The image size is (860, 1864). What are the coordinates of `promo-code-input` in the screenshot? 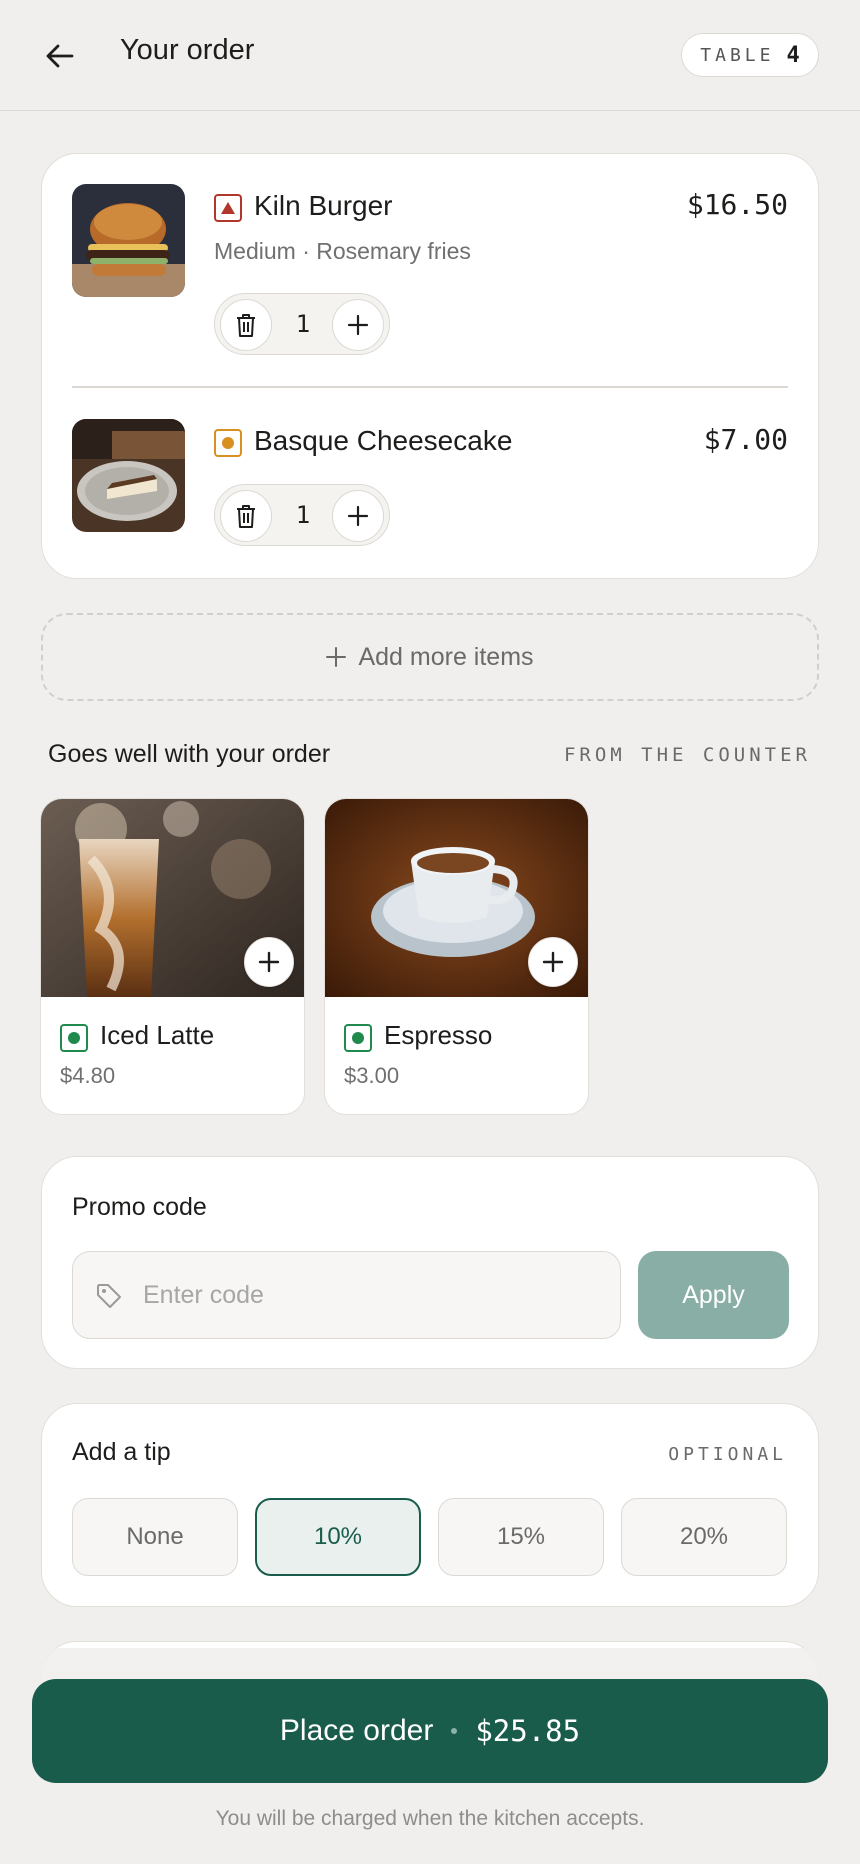 It's located at (373, 1295).